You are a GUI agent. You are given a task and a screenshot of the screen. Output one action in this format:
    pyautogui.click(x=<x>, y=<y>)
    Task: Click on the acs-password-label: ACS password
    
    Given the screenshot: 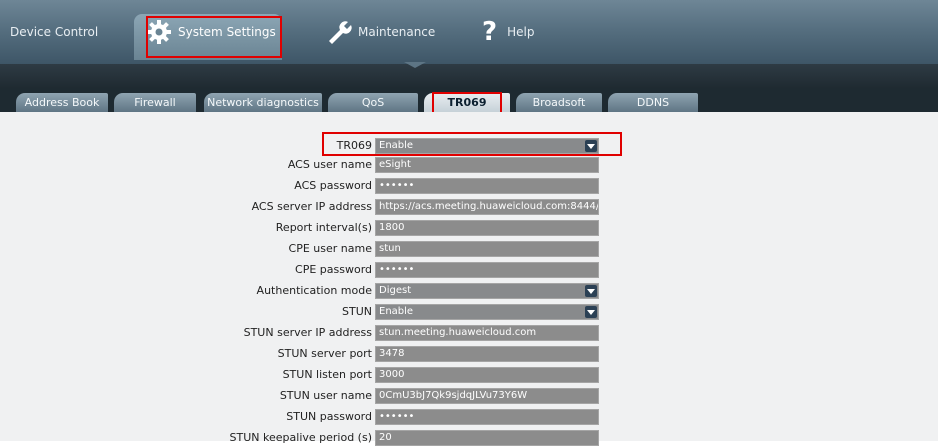 What is the action you would take?
    pyautogui.click(x=333, y=185)
    